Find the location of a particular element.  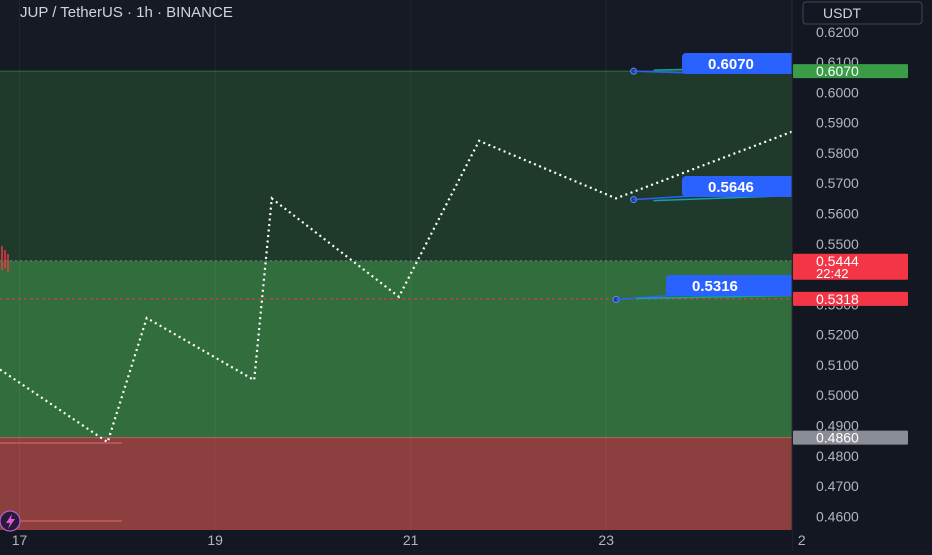

y-tick-label: 0.5000 is located at coordinates (837, 395).